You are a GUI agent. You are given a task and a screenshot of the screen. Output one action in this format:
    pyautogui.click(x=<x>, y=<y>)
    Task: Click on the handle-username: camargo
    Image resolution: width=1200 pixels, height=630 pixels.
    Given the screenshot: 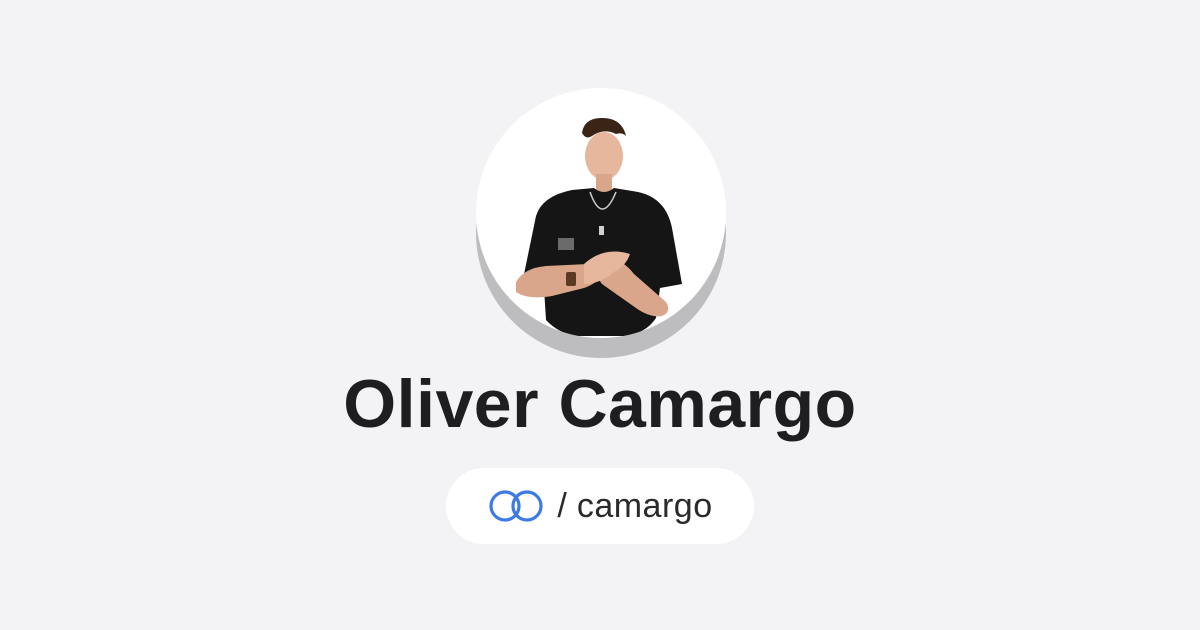 What is the action you would take?
    pyautogui.click(x=644, y=506)
    